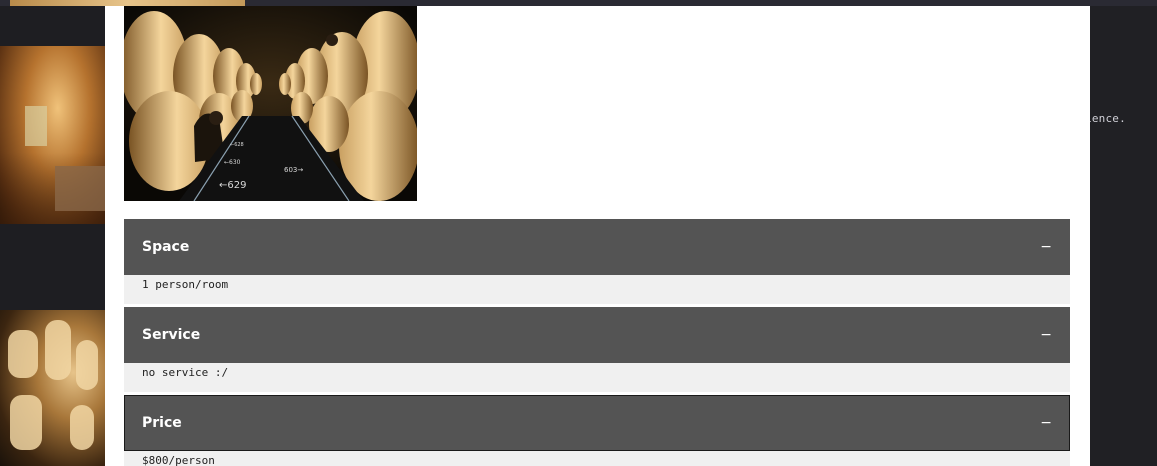 The width and height of the screenshot is (1157, 466). I want to click on background-description-text: ience., so click(1105, 118).